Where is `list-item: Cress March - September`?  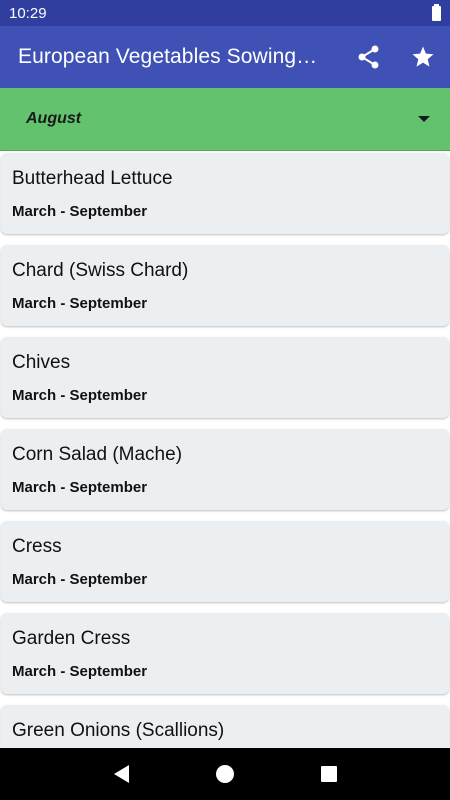
list-item: Cress March - September is located at coordinates (225, 561).